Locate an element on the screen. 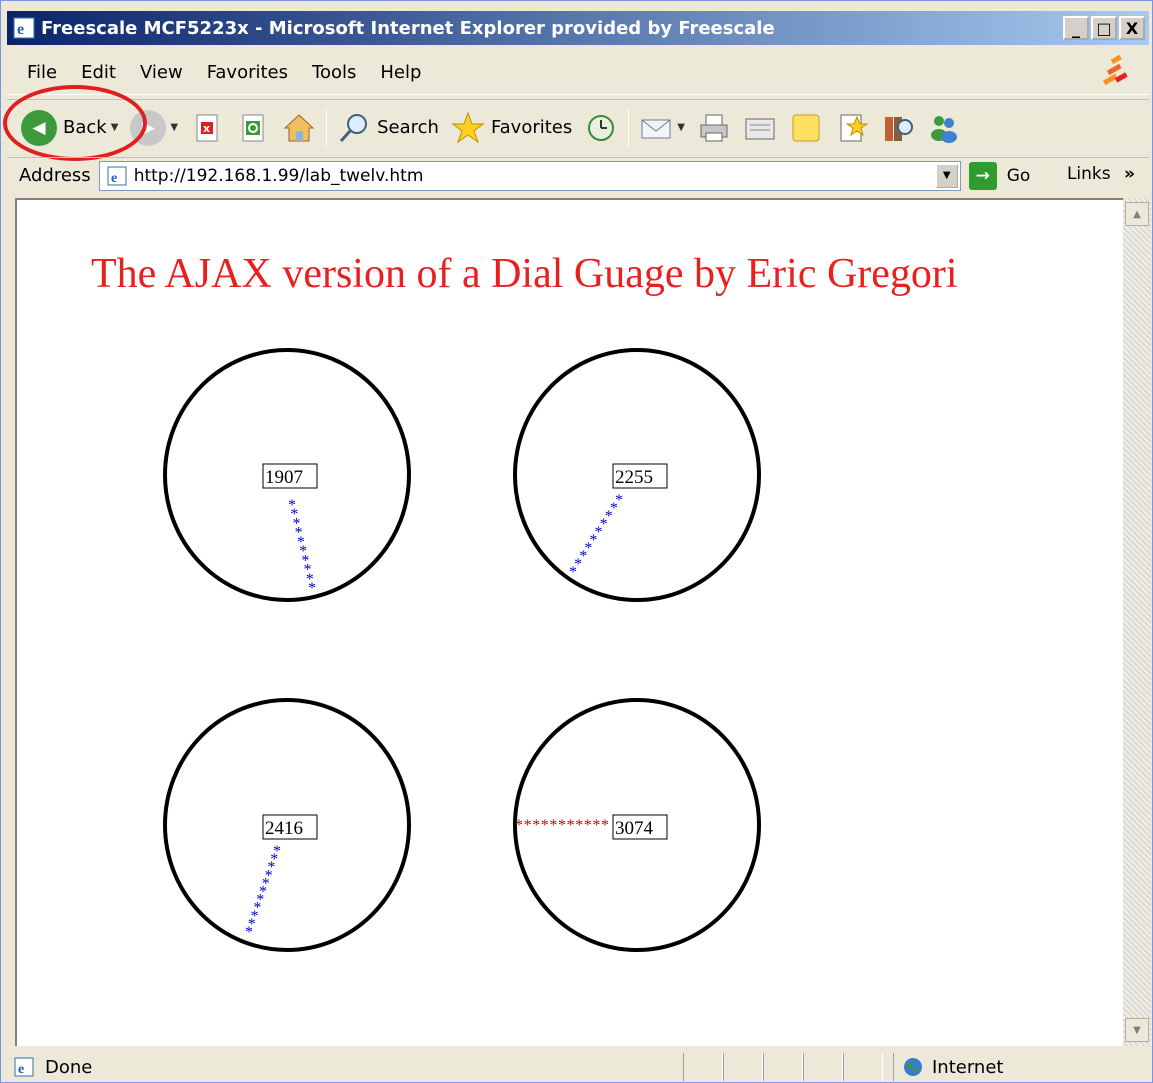  research-button is located at coordinates (852, 128).